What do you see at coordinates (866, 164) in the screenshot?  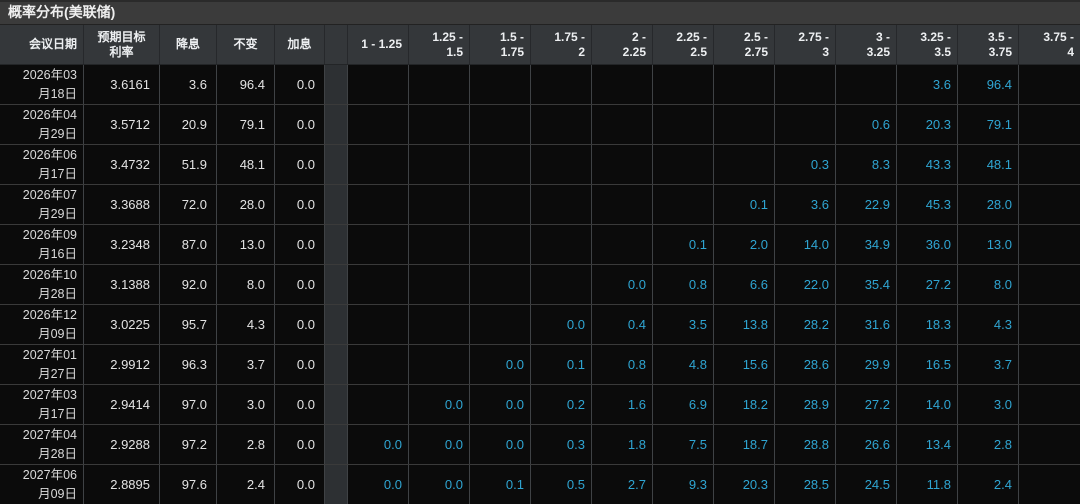 I see `range-prob-cell: 8.3` at bounding box center [866, 164].